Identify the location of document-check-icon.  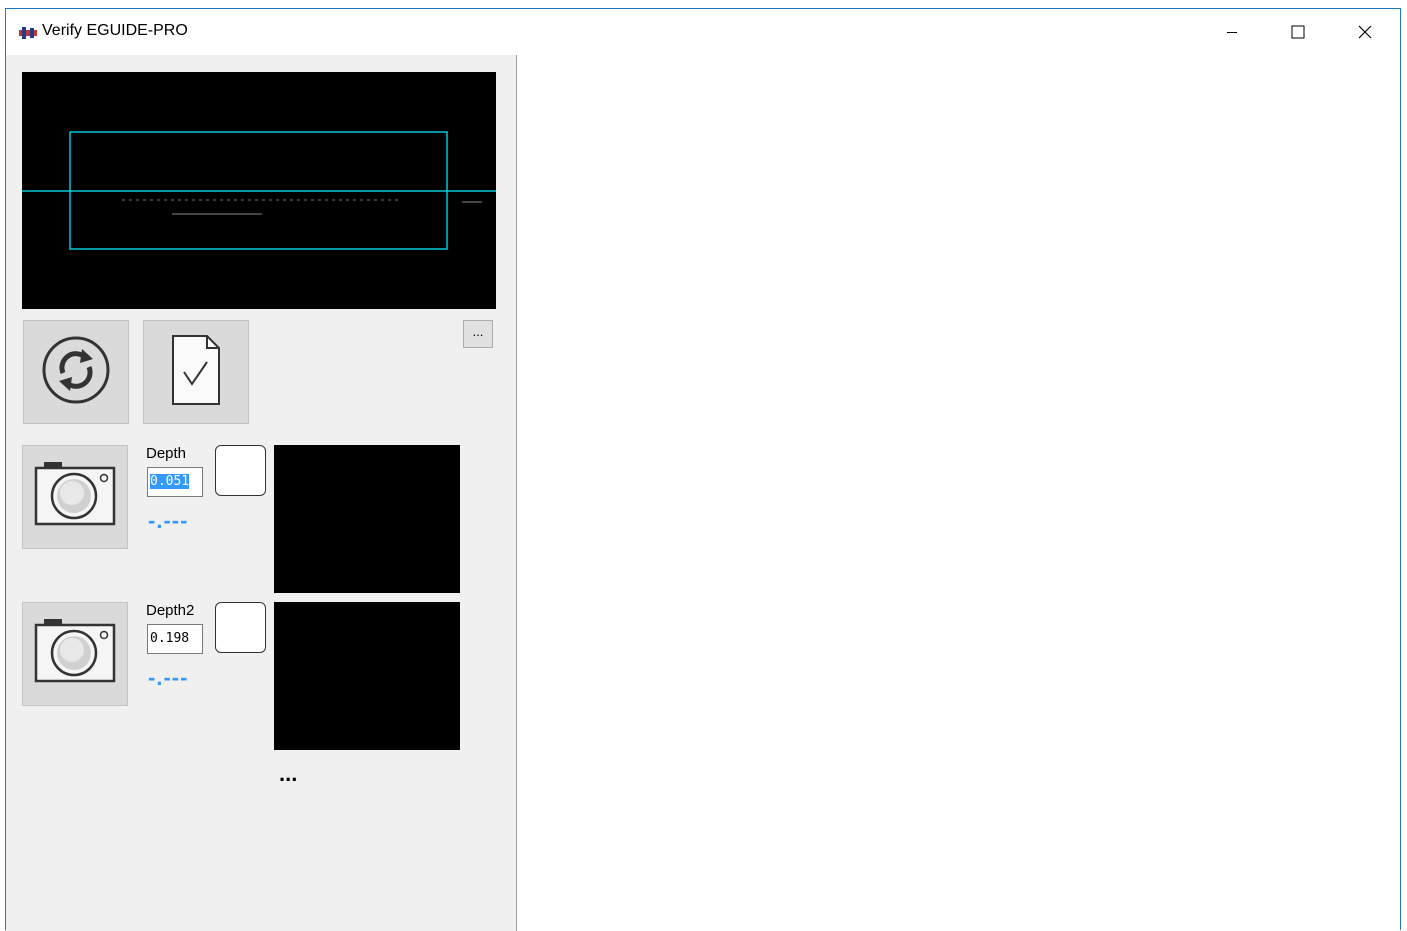
(196, 372).